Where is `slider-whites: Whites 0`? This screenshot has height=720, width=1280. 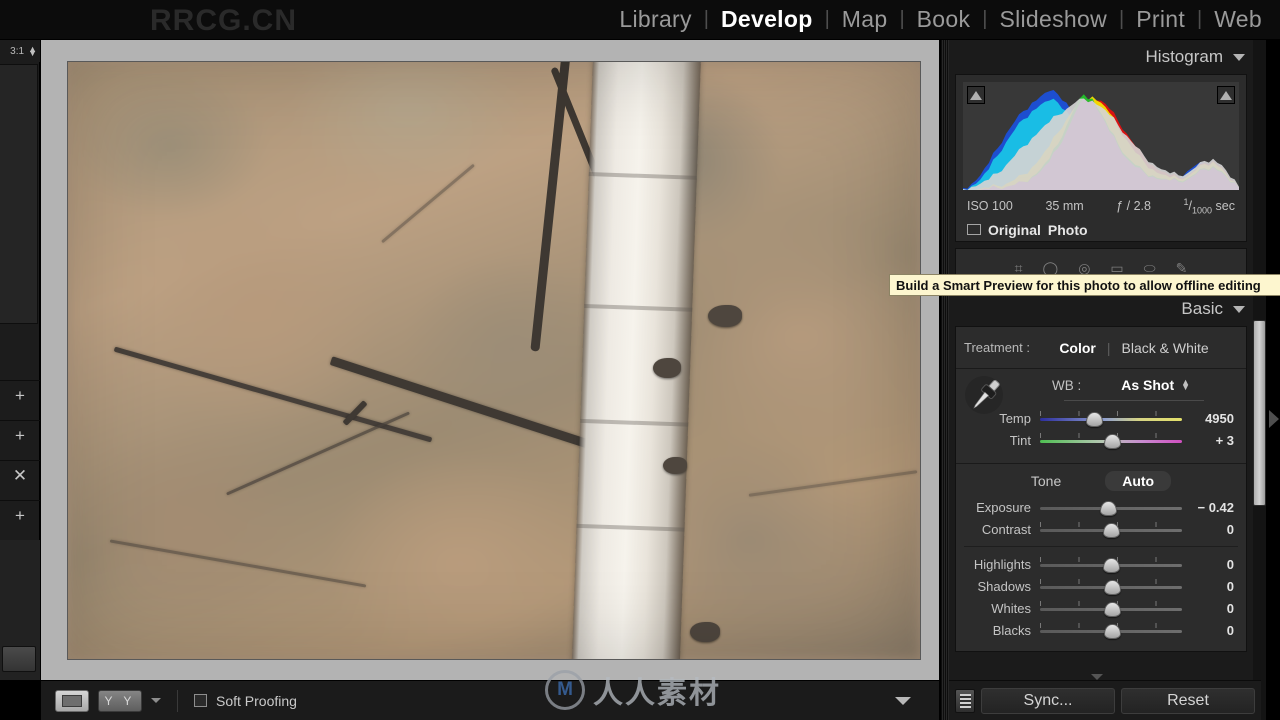
slider-whites: Whites 0 is located at coordinates (1101, 608).